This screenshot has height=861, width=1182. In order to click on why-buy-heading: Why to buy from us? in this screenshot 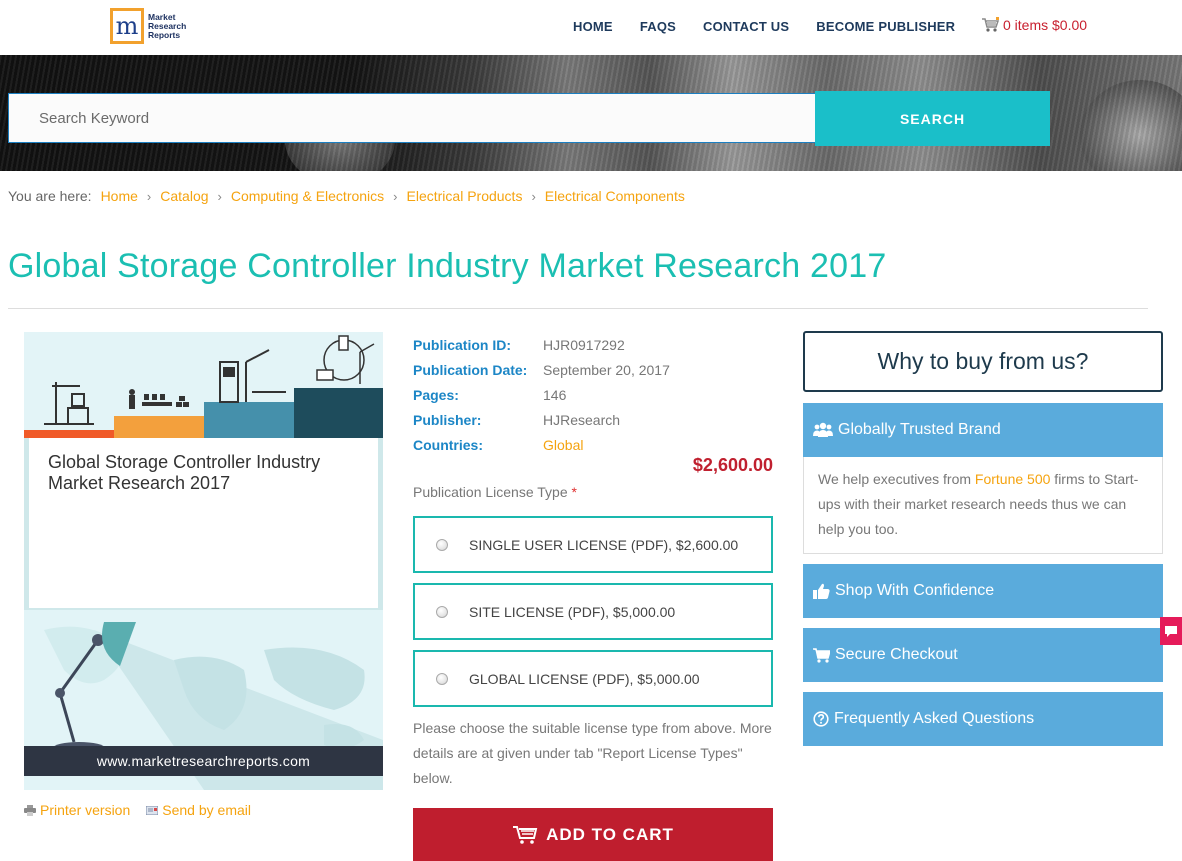, I will do `click(983, 361)`.